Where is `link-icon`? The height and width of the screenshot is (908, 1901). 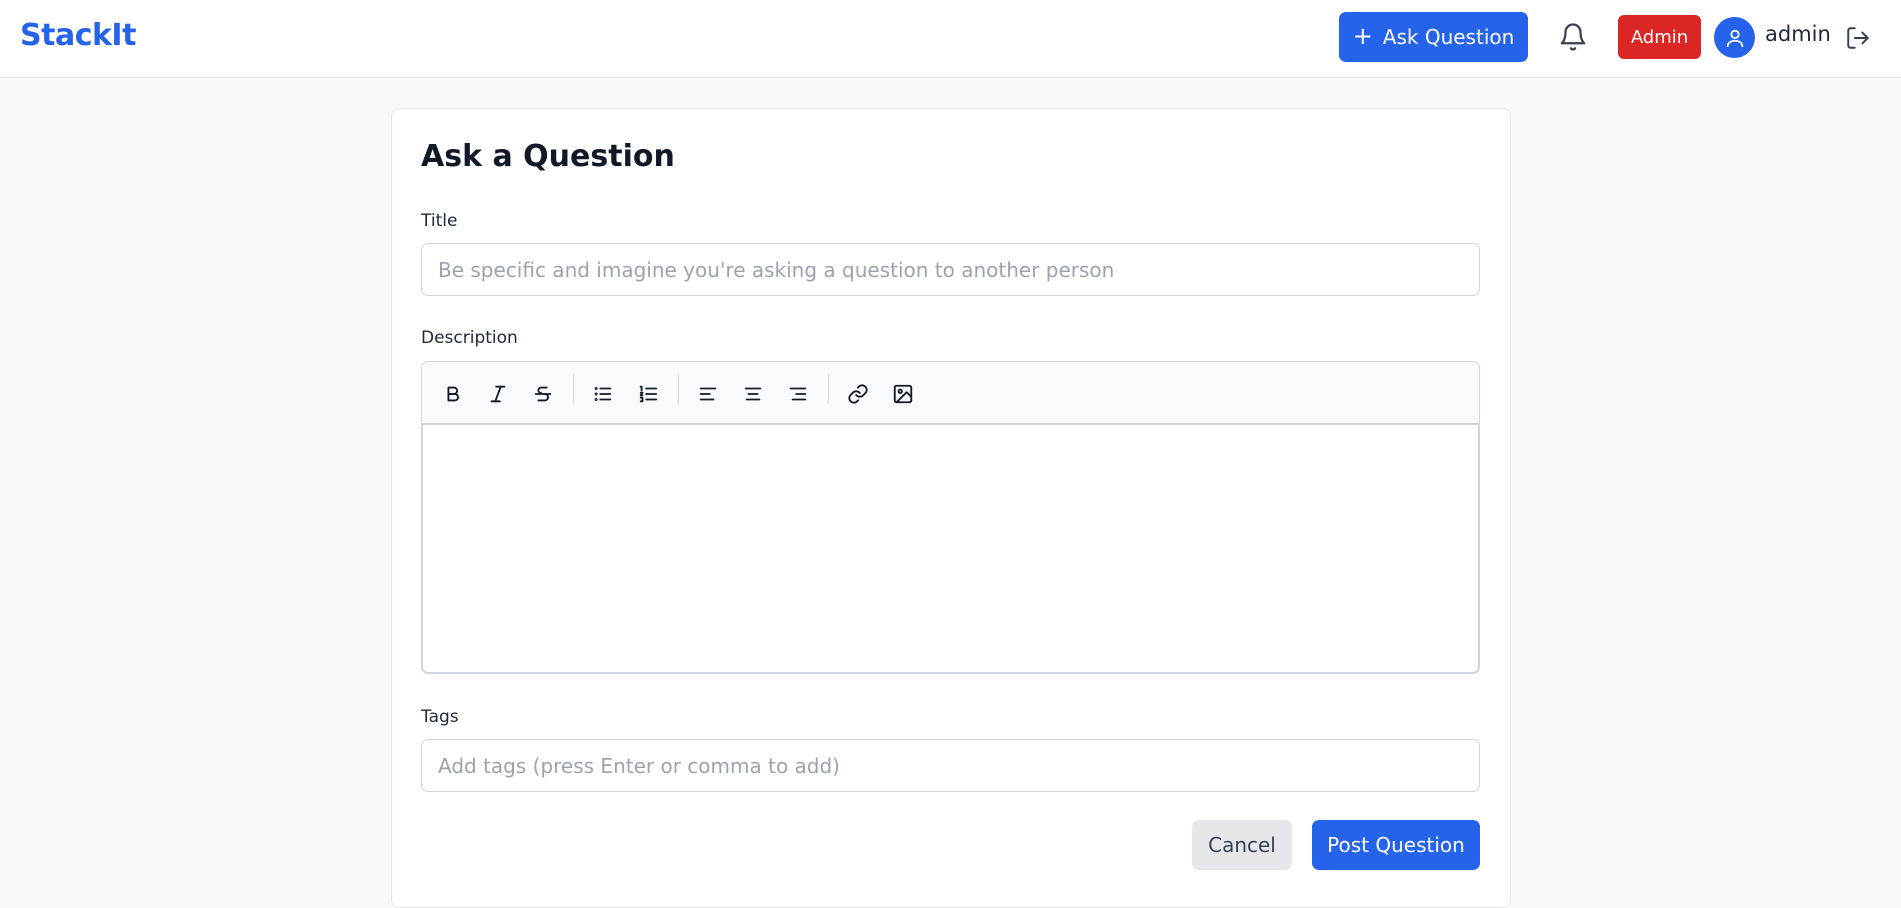
link-icon is located at coordinates (858, 394).